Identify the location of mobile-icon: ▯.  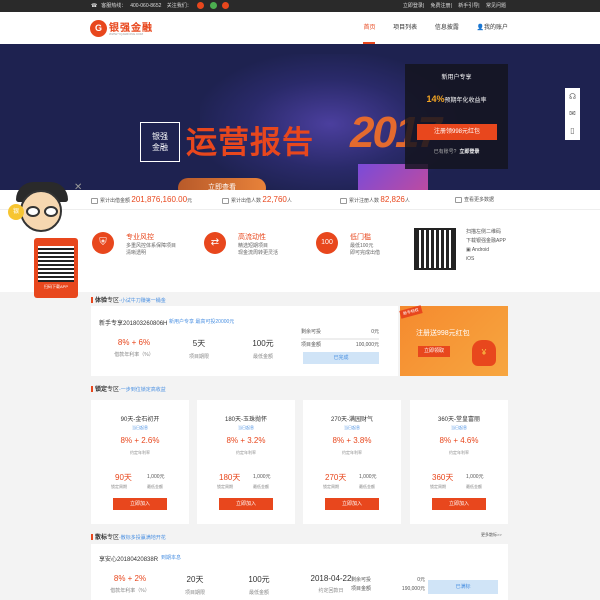
(572, 130).